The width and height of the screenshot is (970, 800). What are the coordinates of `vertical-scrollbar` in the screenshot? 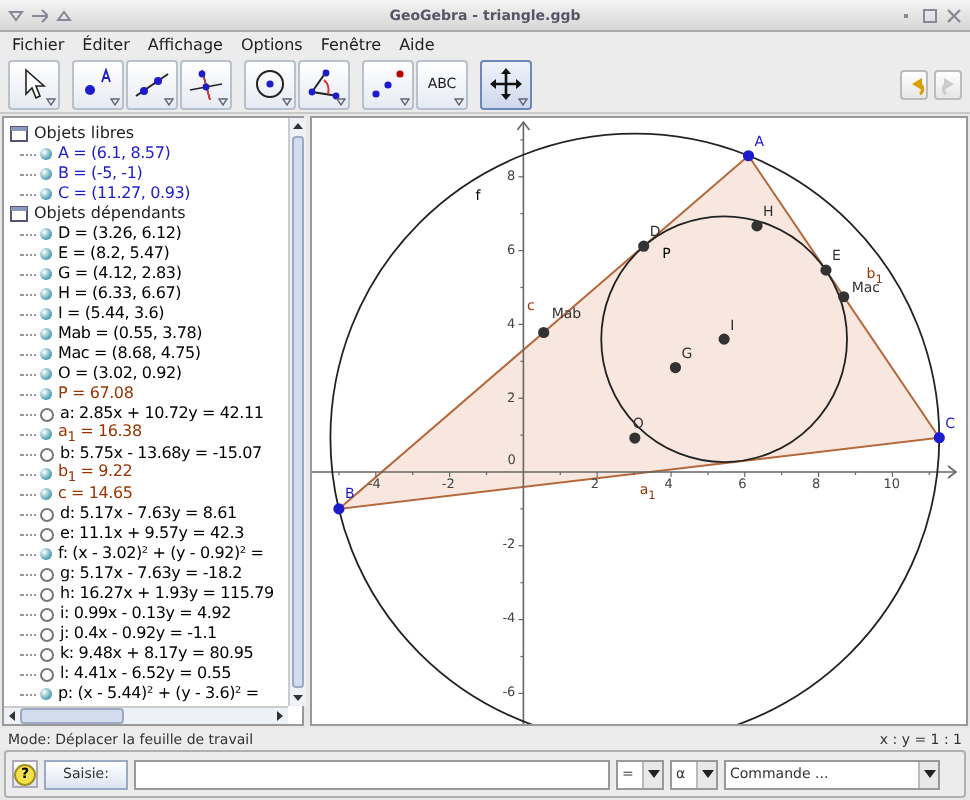 It's located at (297, 412).